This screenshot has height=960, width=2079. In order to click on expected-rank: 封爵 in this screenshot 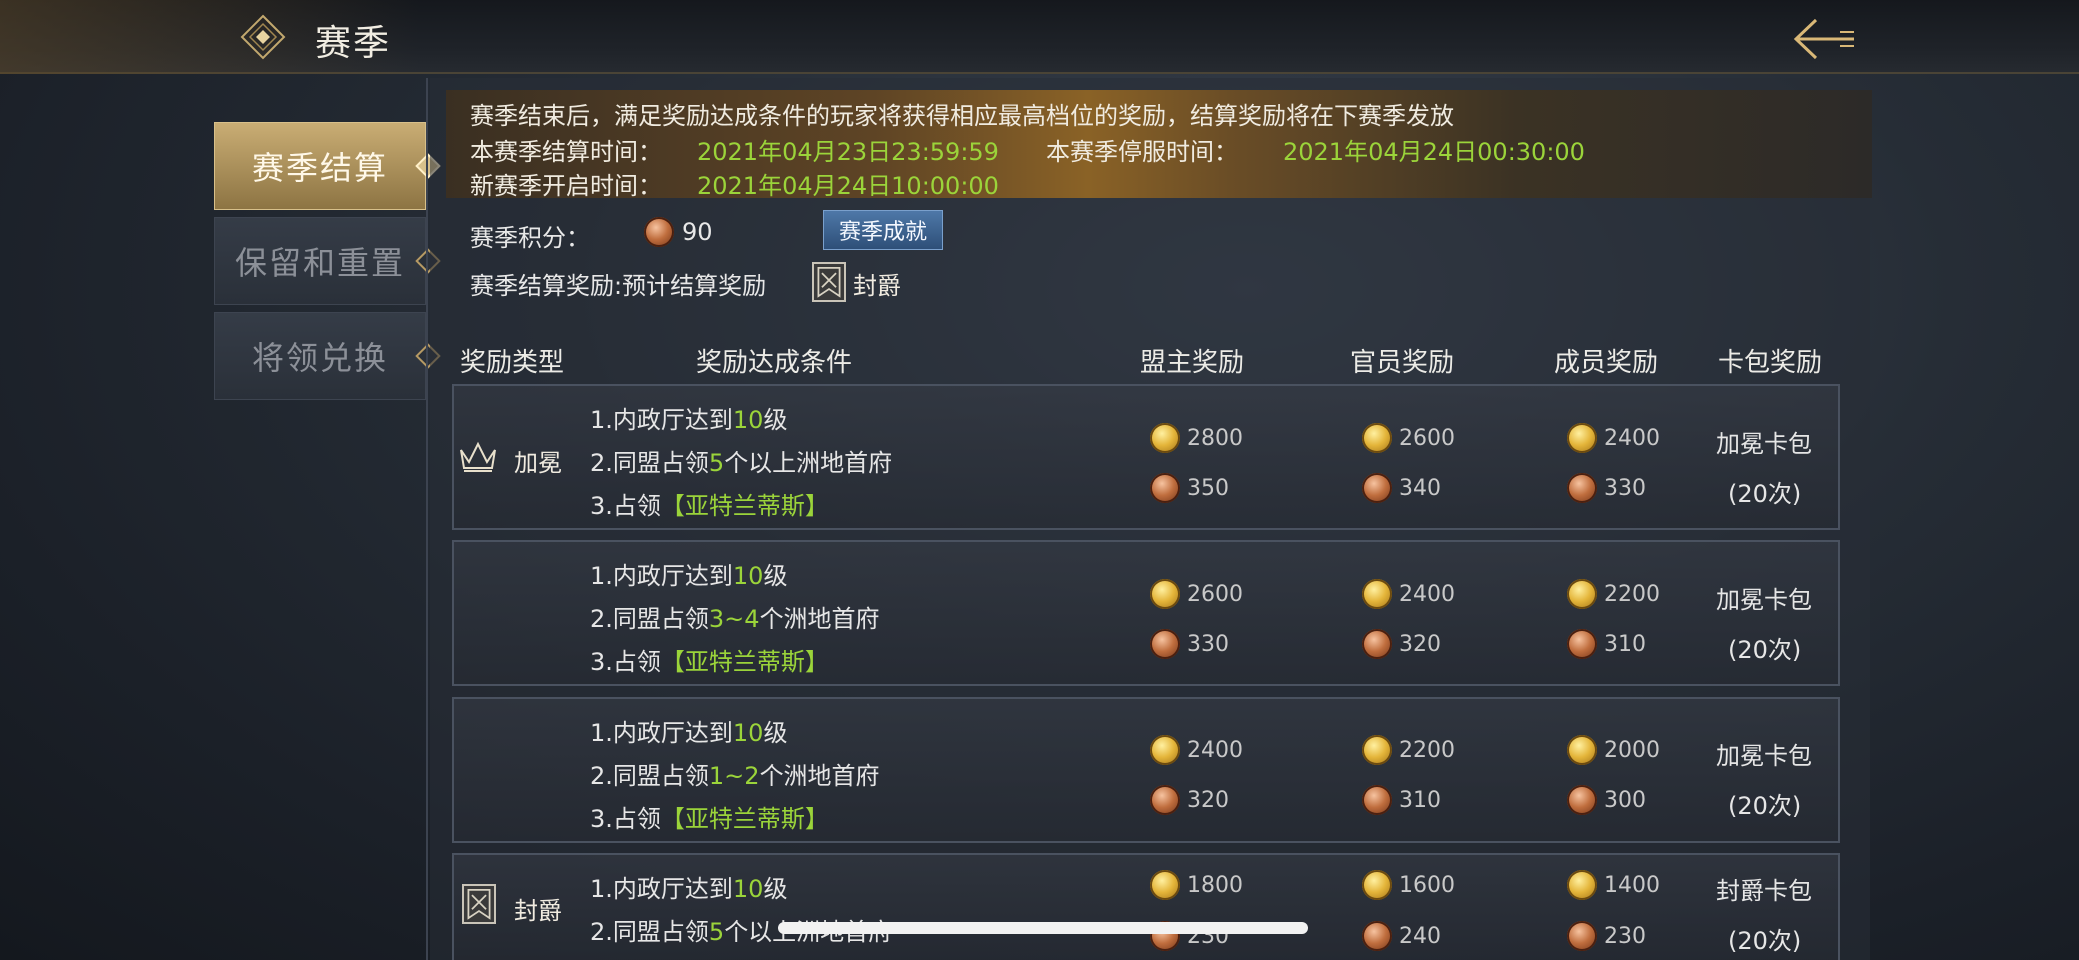, I will do `click(877, 286)`.